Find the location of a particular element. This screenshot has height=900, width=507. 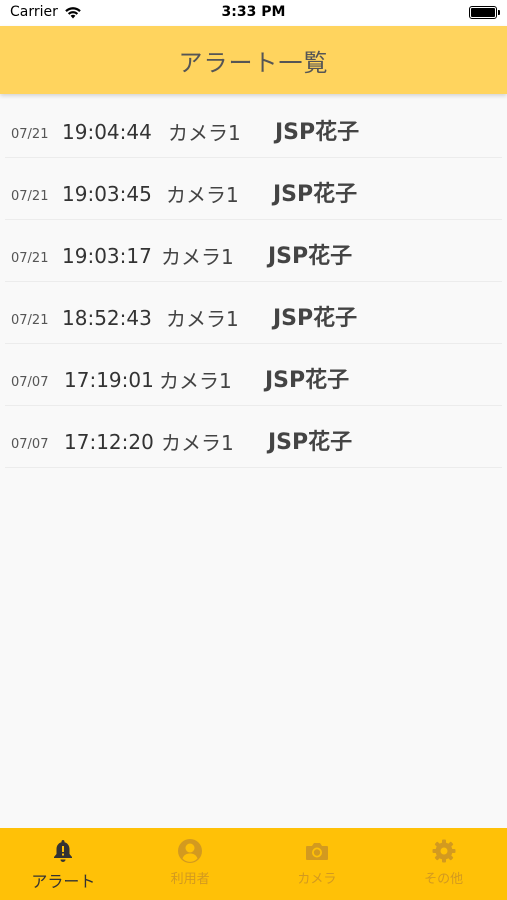

alert-time: 19:03:17 is located at coordinates (107, 256).